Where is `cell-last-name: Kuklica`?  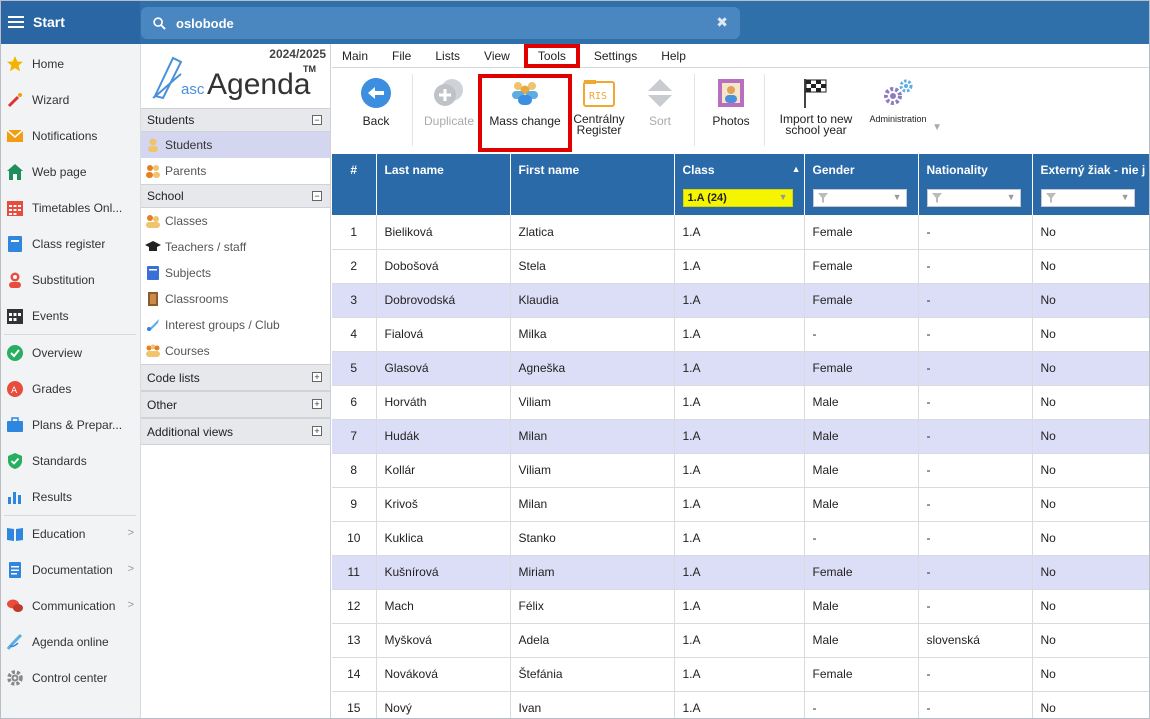 cell-last-name: Kuklica is located at coordinates (443, 538).